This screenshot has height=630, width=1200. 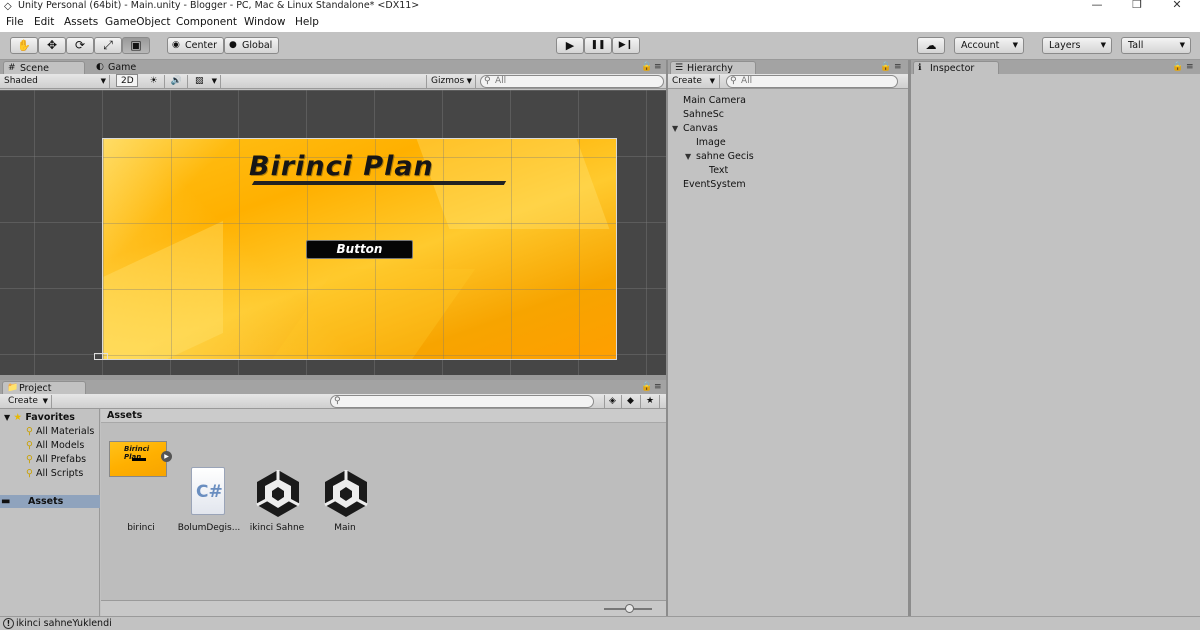 I want to click on canvas-ui-button: Button, so click(x=359, y=249).